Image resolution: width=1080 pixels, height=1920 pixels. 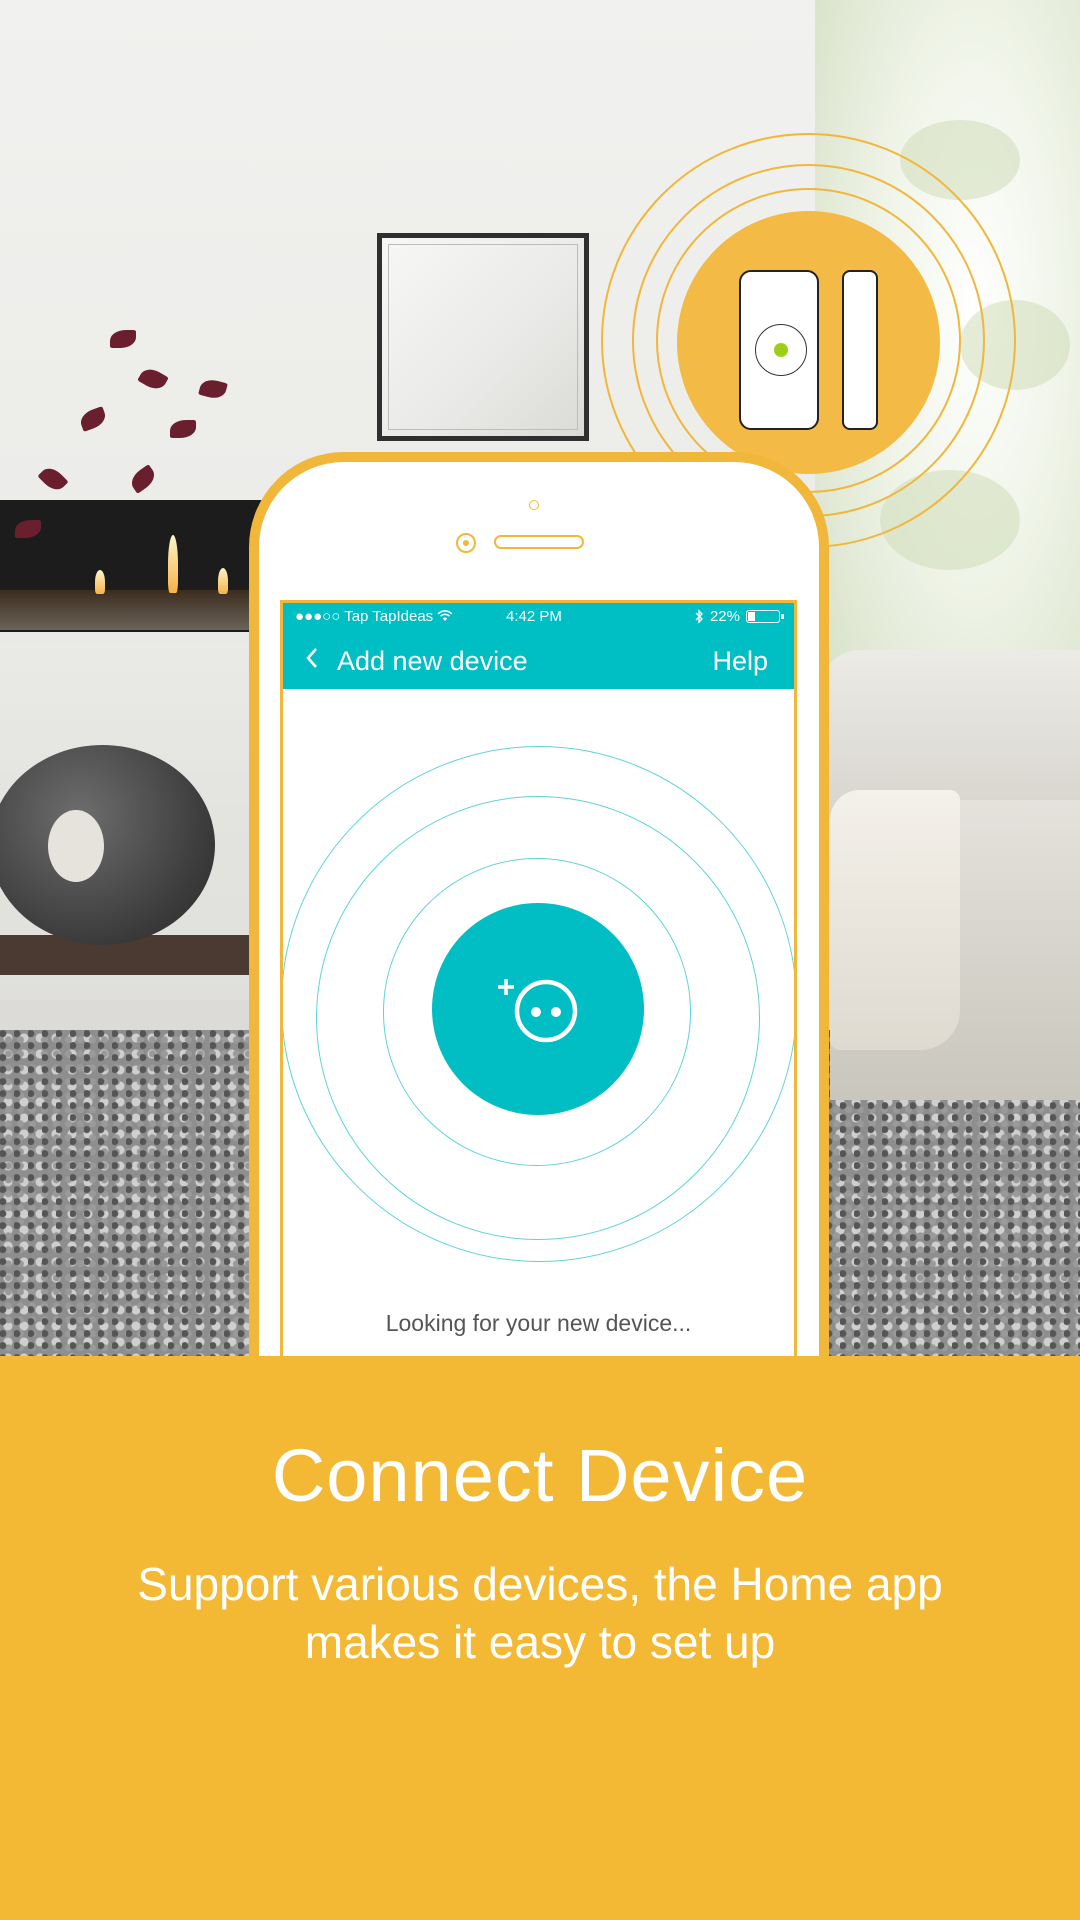 What do you see at coordinates (699, 616) in the screenshot?
I see `bluetooth-icon` at bounding box center [699, 616].